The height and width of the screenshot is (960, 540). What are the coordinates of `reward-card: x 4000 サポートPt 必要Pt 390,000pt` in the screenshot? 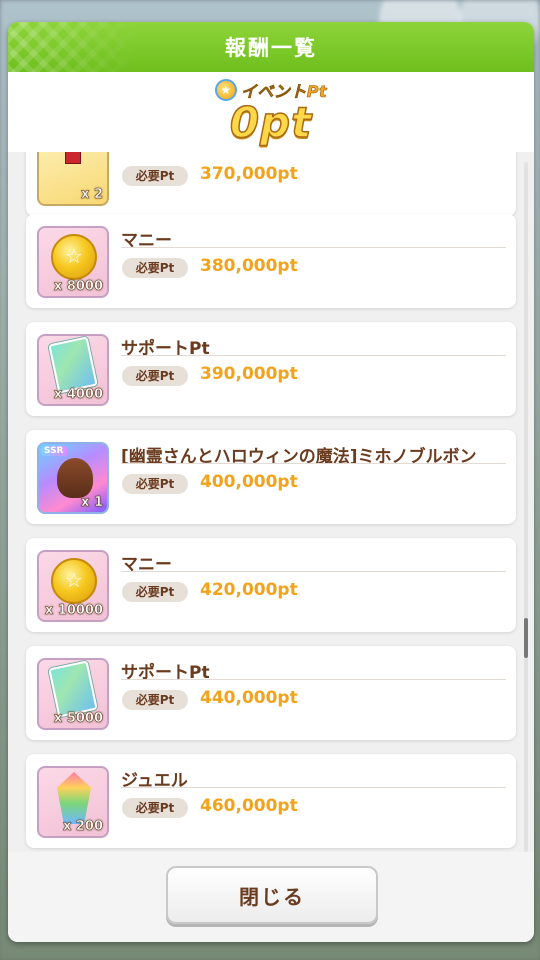 It's located at (271, 369).